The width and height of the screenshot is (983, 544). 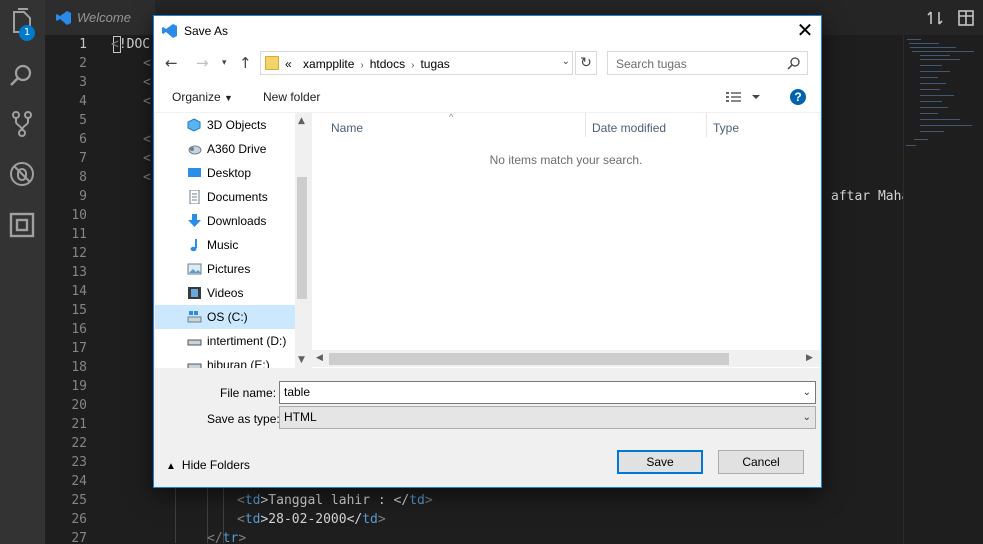 What do you see at coordinates (79, 405) in the screenshot?
I see `line-number: 20` at bounding box center [79, 405].